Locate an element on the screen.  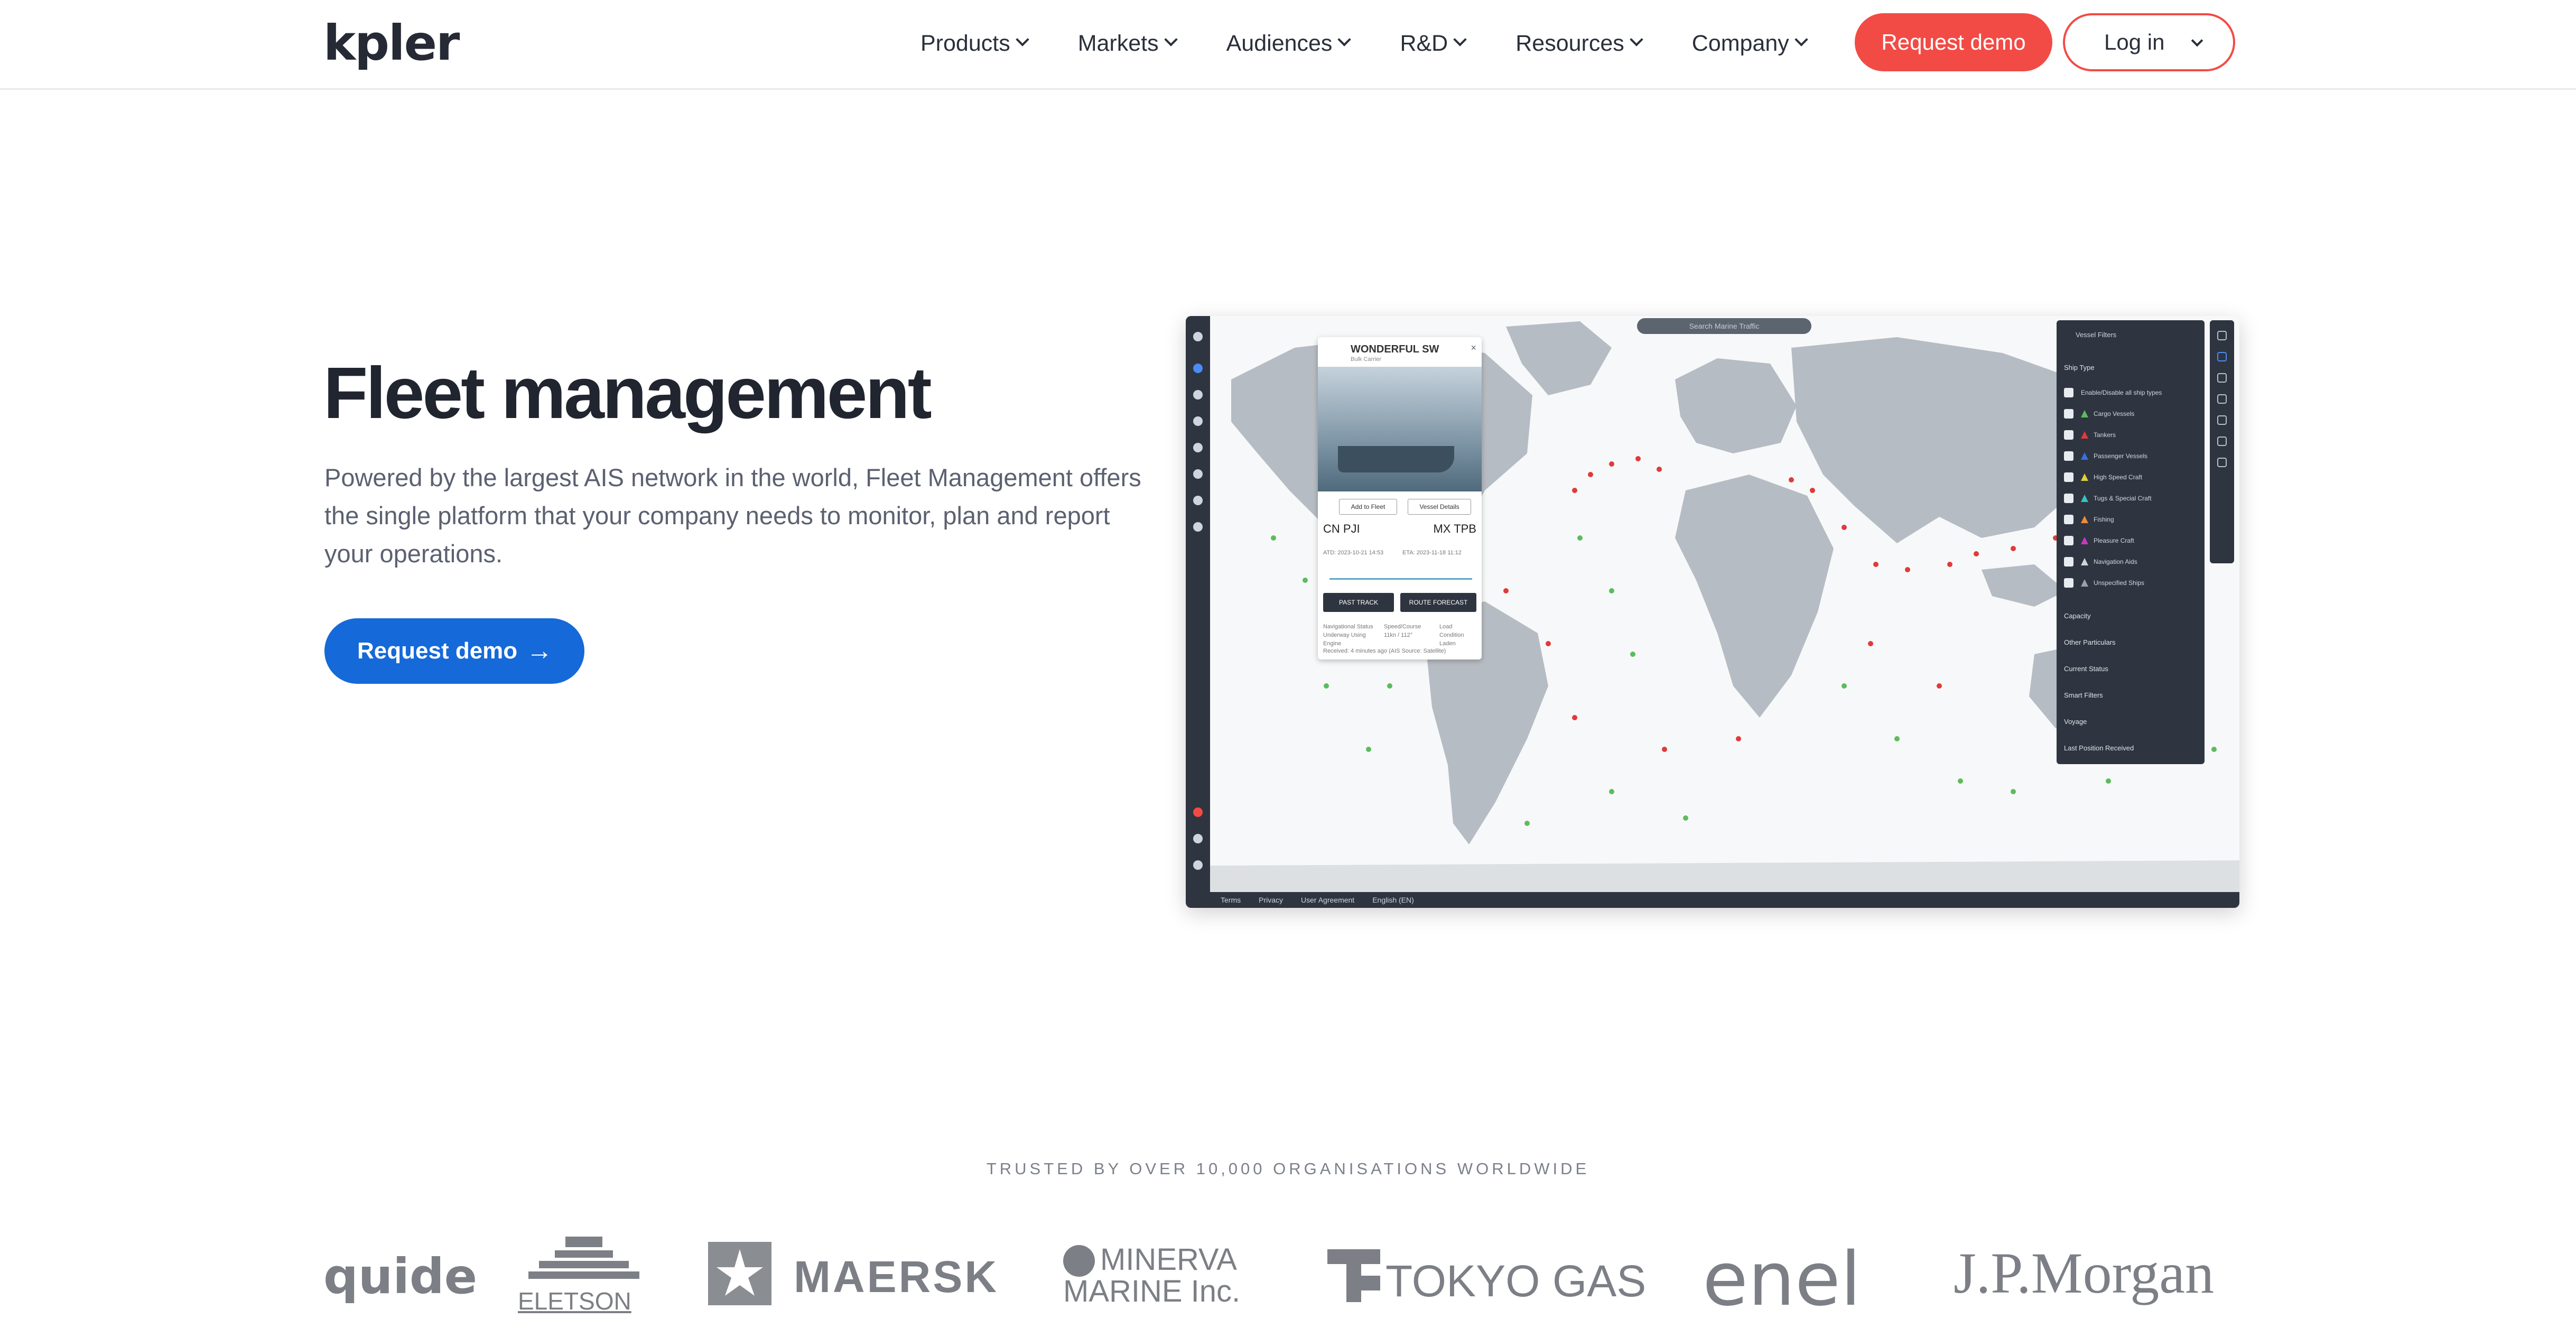
hero-request-demo-button: Request demo → is located at coordinates (454, 651).